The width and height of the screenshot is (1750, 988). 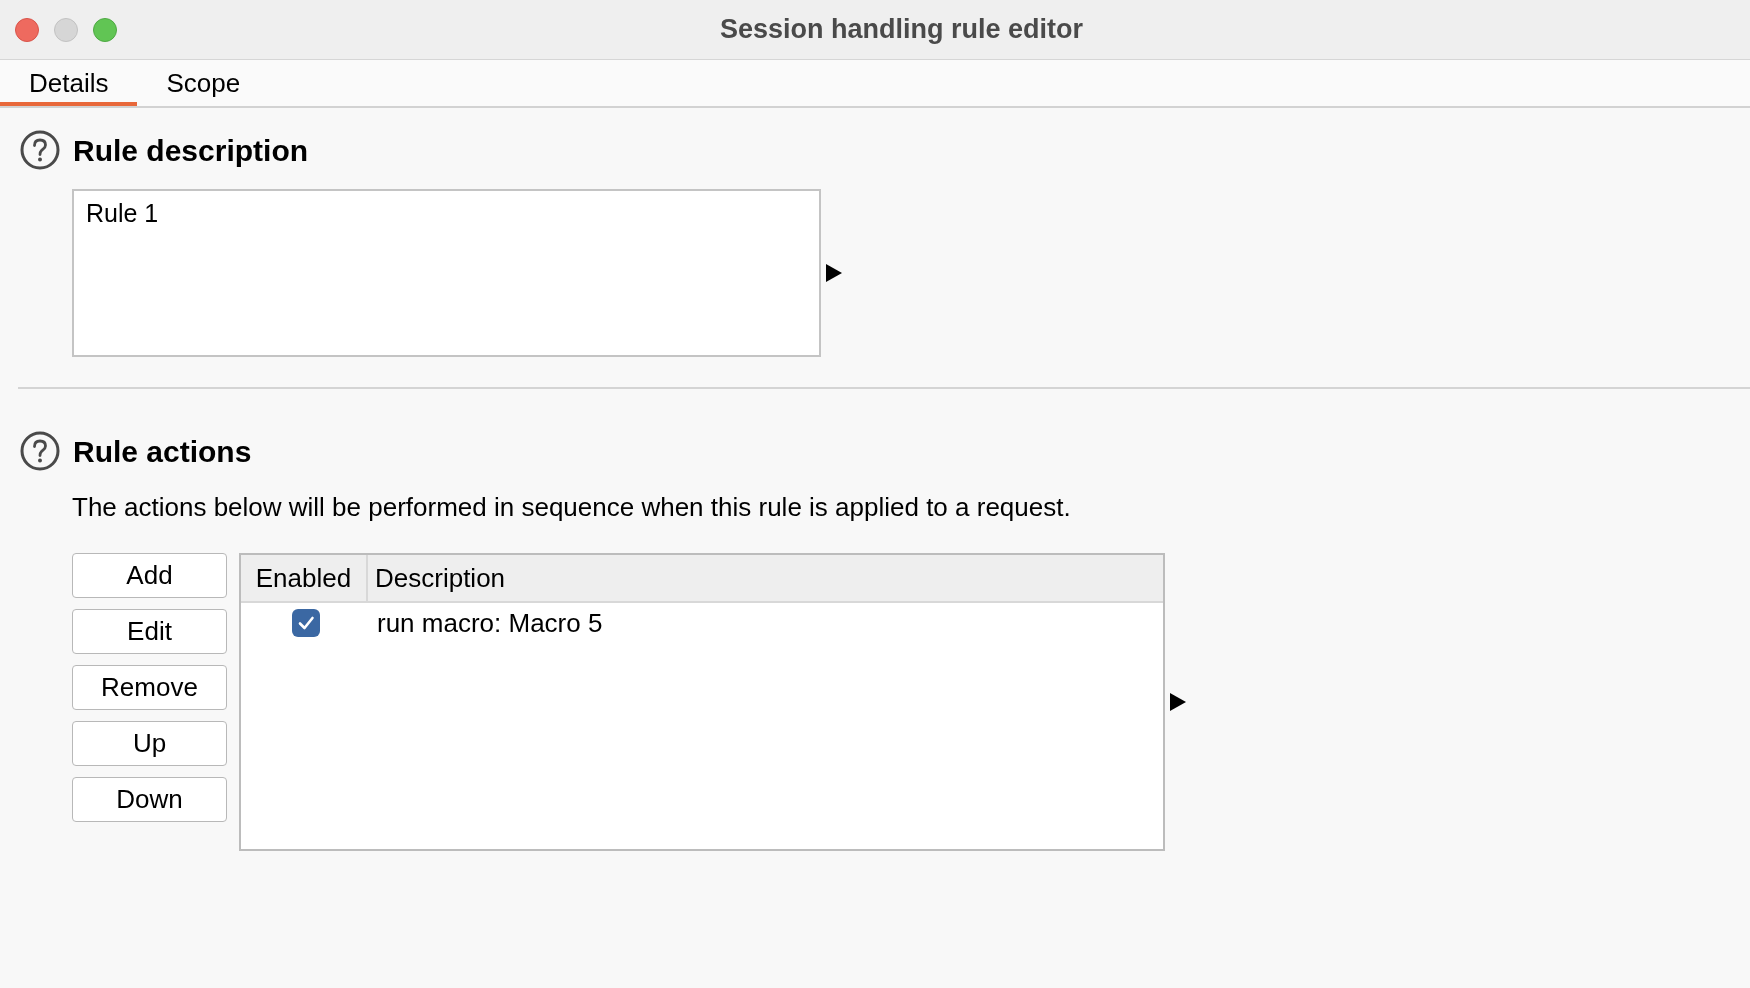 I want to click on action-button: Edit, so click(x=149, y=631).